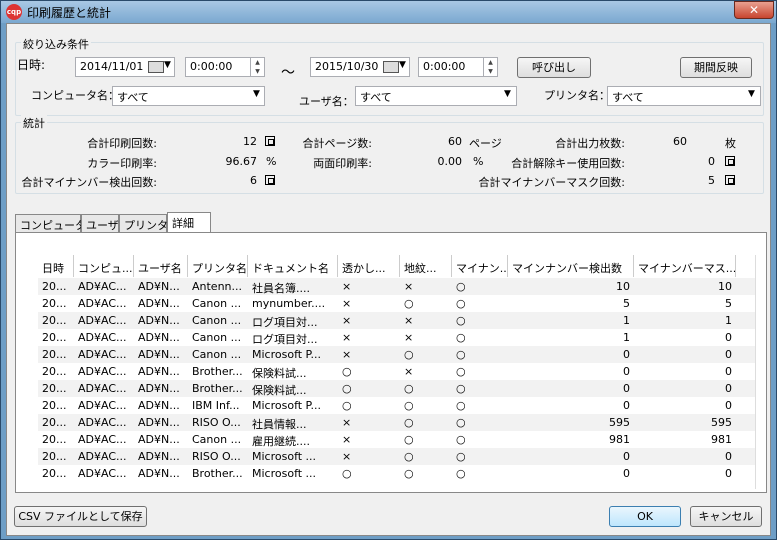 This screenshot has height=540, width=777. What do you see at coordinates (458, 67) in the screenshot?
I see `time-to-field: 0:00:00 ▲ ▼` at bounding box center [458, 67].